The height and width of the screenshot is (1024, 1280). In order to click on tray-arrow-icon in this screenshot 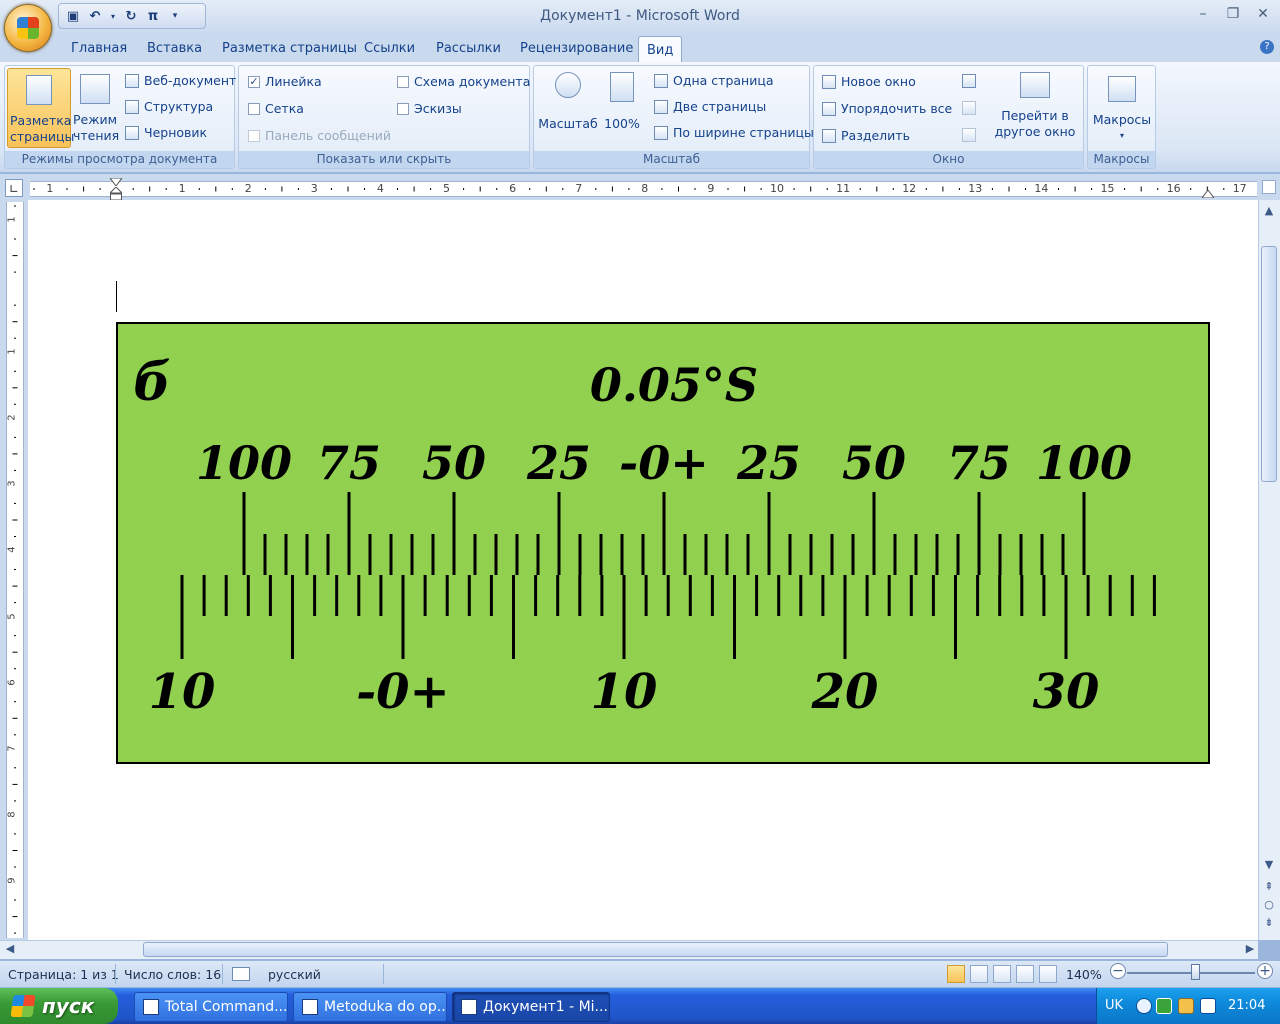, I will do `click(1144, 1006)`.